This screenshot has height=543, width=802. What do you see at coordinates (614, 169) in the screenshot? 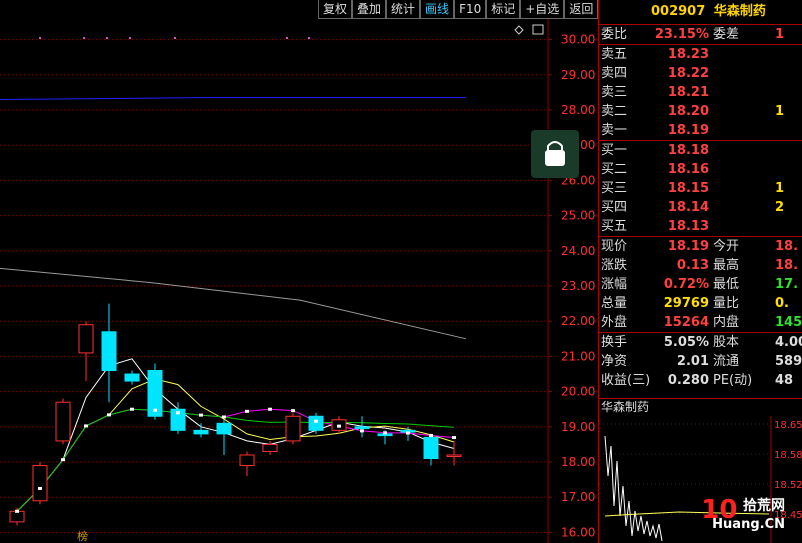
I see `buy-label: 买二` at bounding box center [614, 169].